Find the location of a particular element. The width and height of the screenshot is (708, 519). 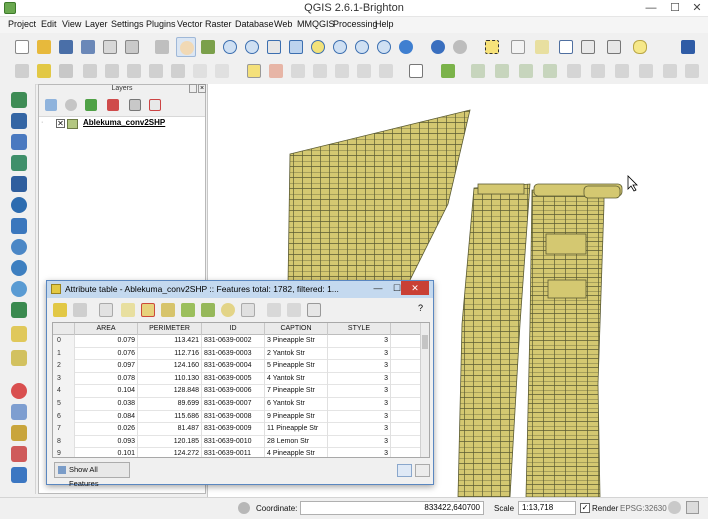

cell-caption: 3 Pineapple Str is located at coordinates (296, 341).